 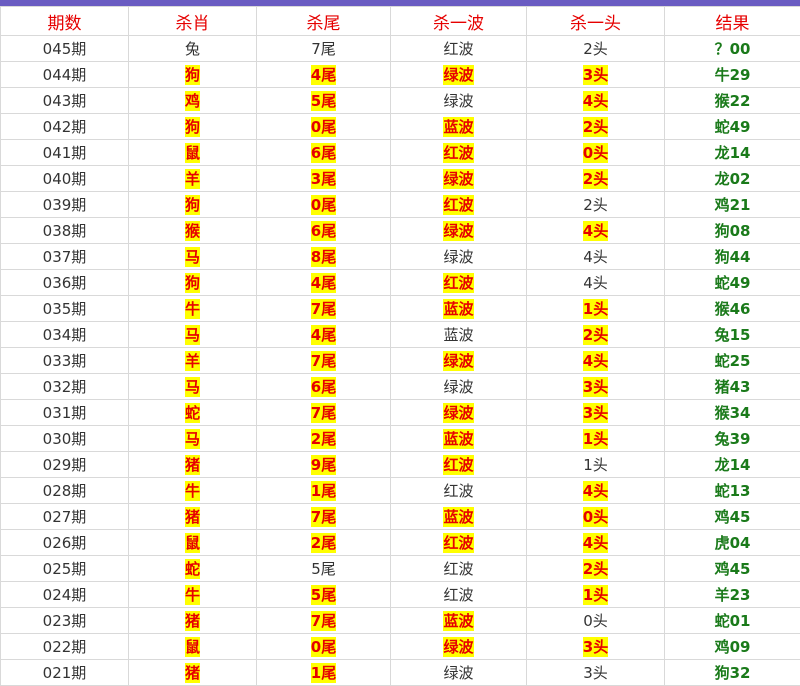 I want to click on kill-tail-cell: 1尾, so click(x=324, y=491).